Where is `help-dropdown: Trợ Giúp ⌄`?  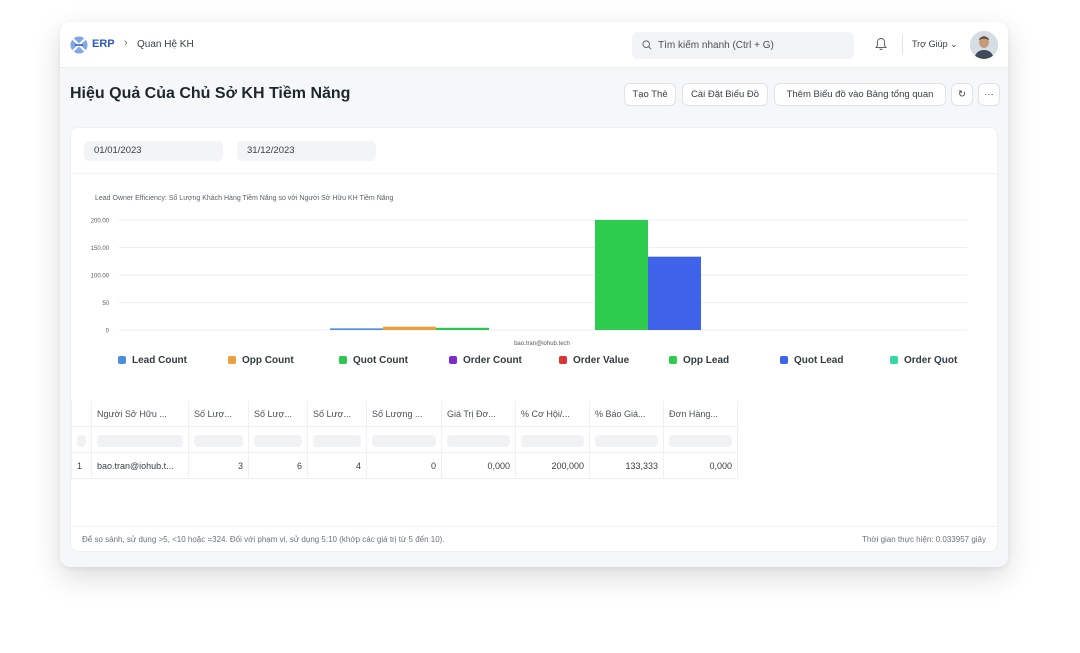
help-dropdown: Trợ Giúp ⌄ is located at coordinates (935, 44).